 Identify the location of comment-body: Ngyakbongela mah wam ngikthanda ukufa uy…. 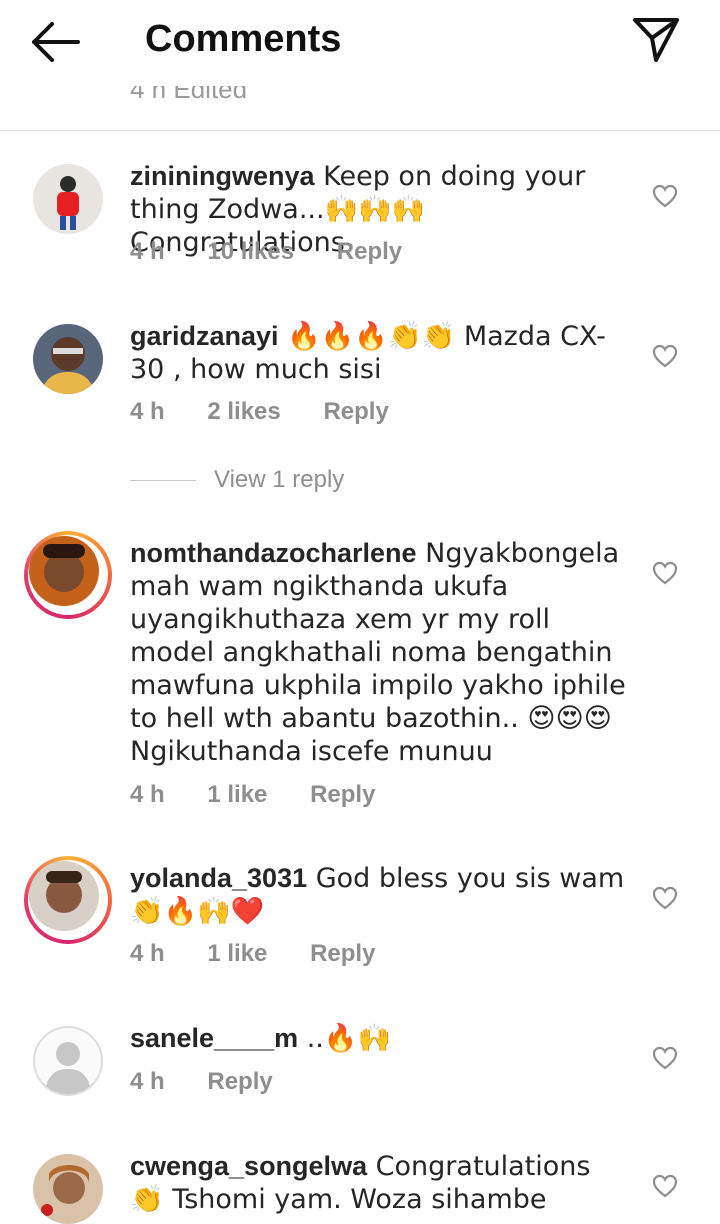
(378, 652).